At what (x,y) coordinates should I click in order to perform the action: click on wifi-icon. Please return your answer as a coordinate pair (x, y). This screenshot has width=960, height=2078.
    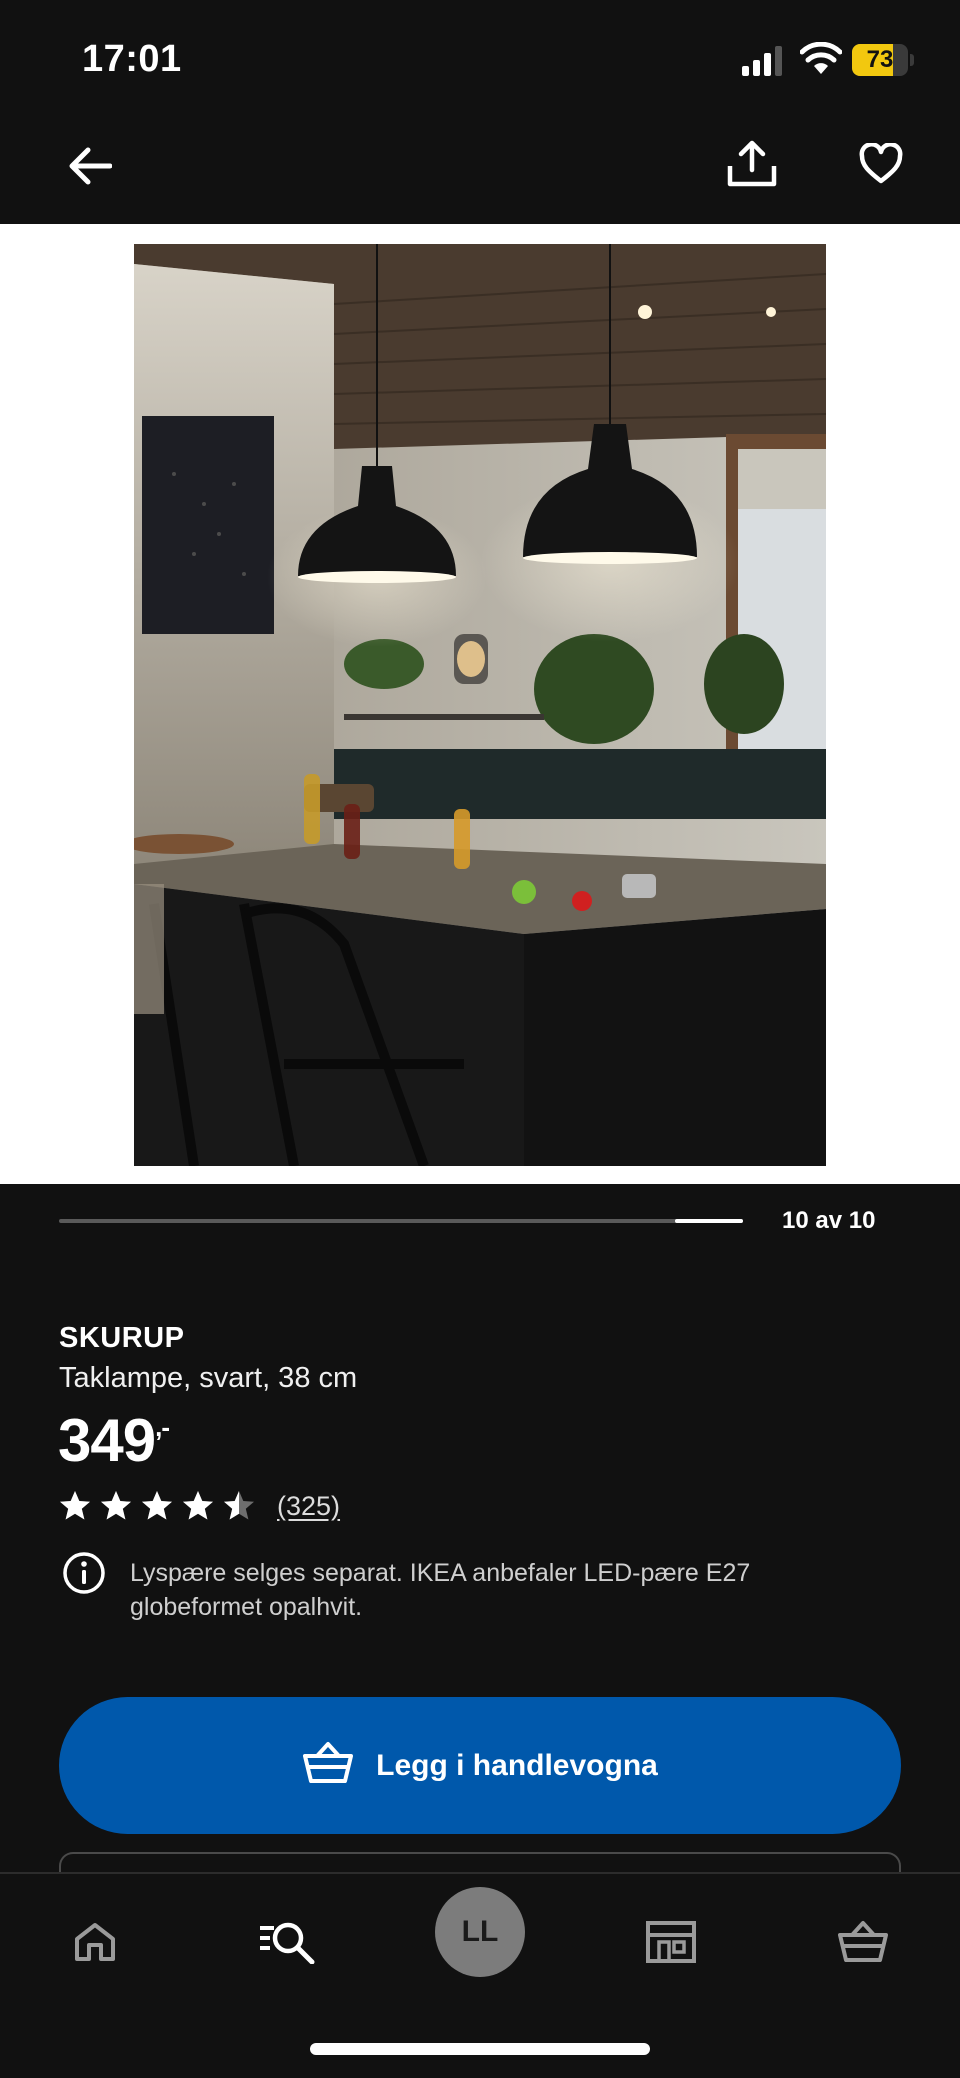
    Looking at the image, I should click on (821, 61).